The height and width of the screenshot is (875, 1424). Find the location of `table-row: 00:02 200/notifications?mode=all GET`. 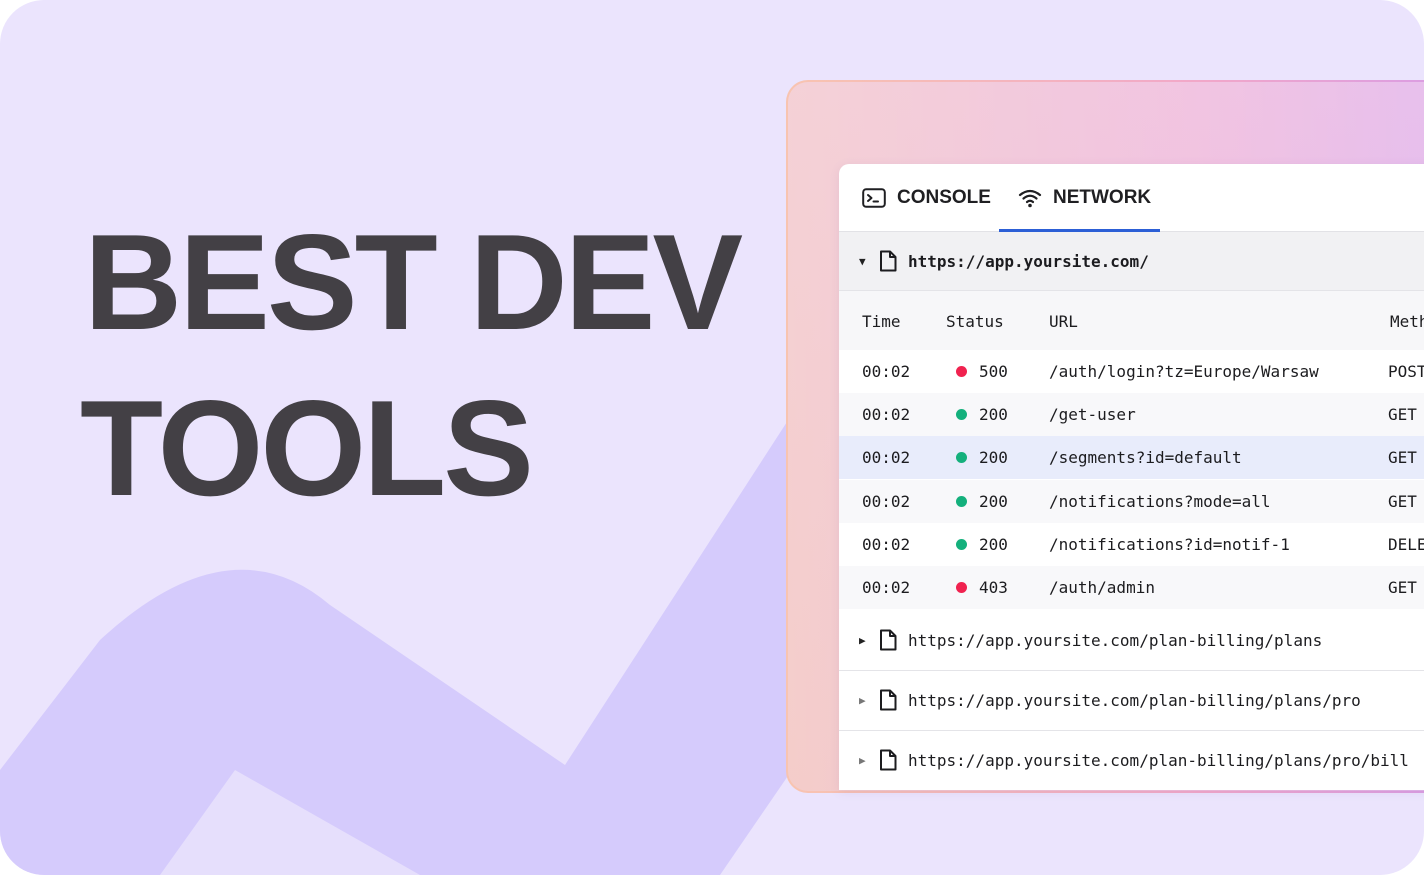

table-row: 00:02 200/notifications?mode=all GET is located at coordinates (1131, 501).